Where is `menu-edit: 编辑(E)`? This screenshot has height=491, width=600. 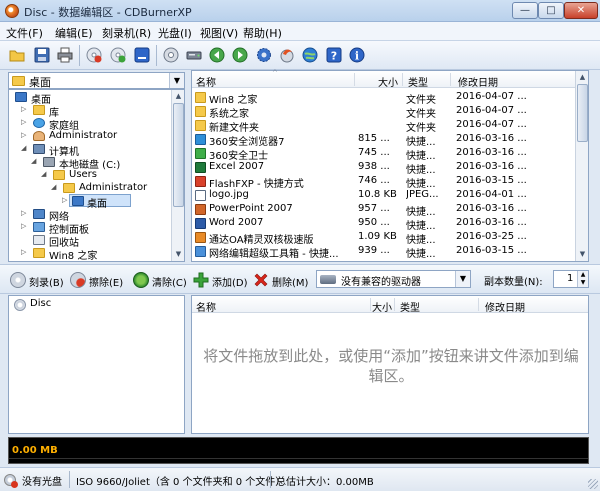 menu-edit: 编辑(E) is located at coordinates (74, 33).